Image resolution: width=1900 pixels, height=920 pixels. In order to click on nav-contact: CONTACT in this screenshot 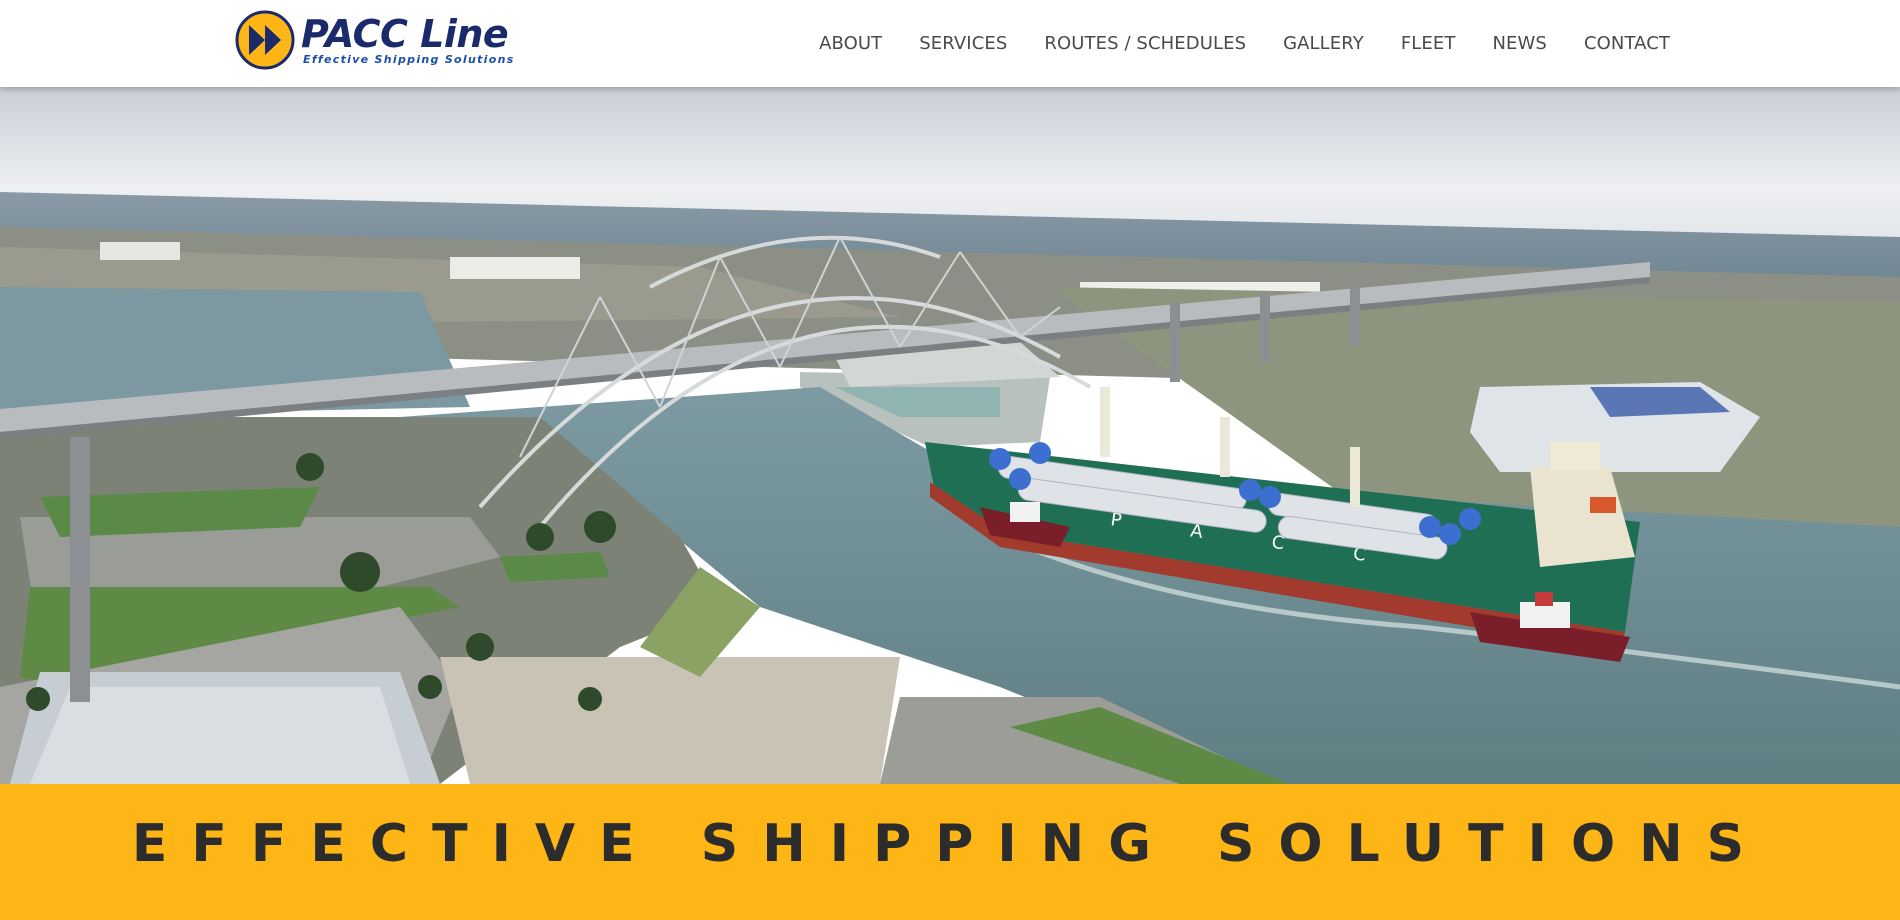, I will do `click(1627, 43)`.